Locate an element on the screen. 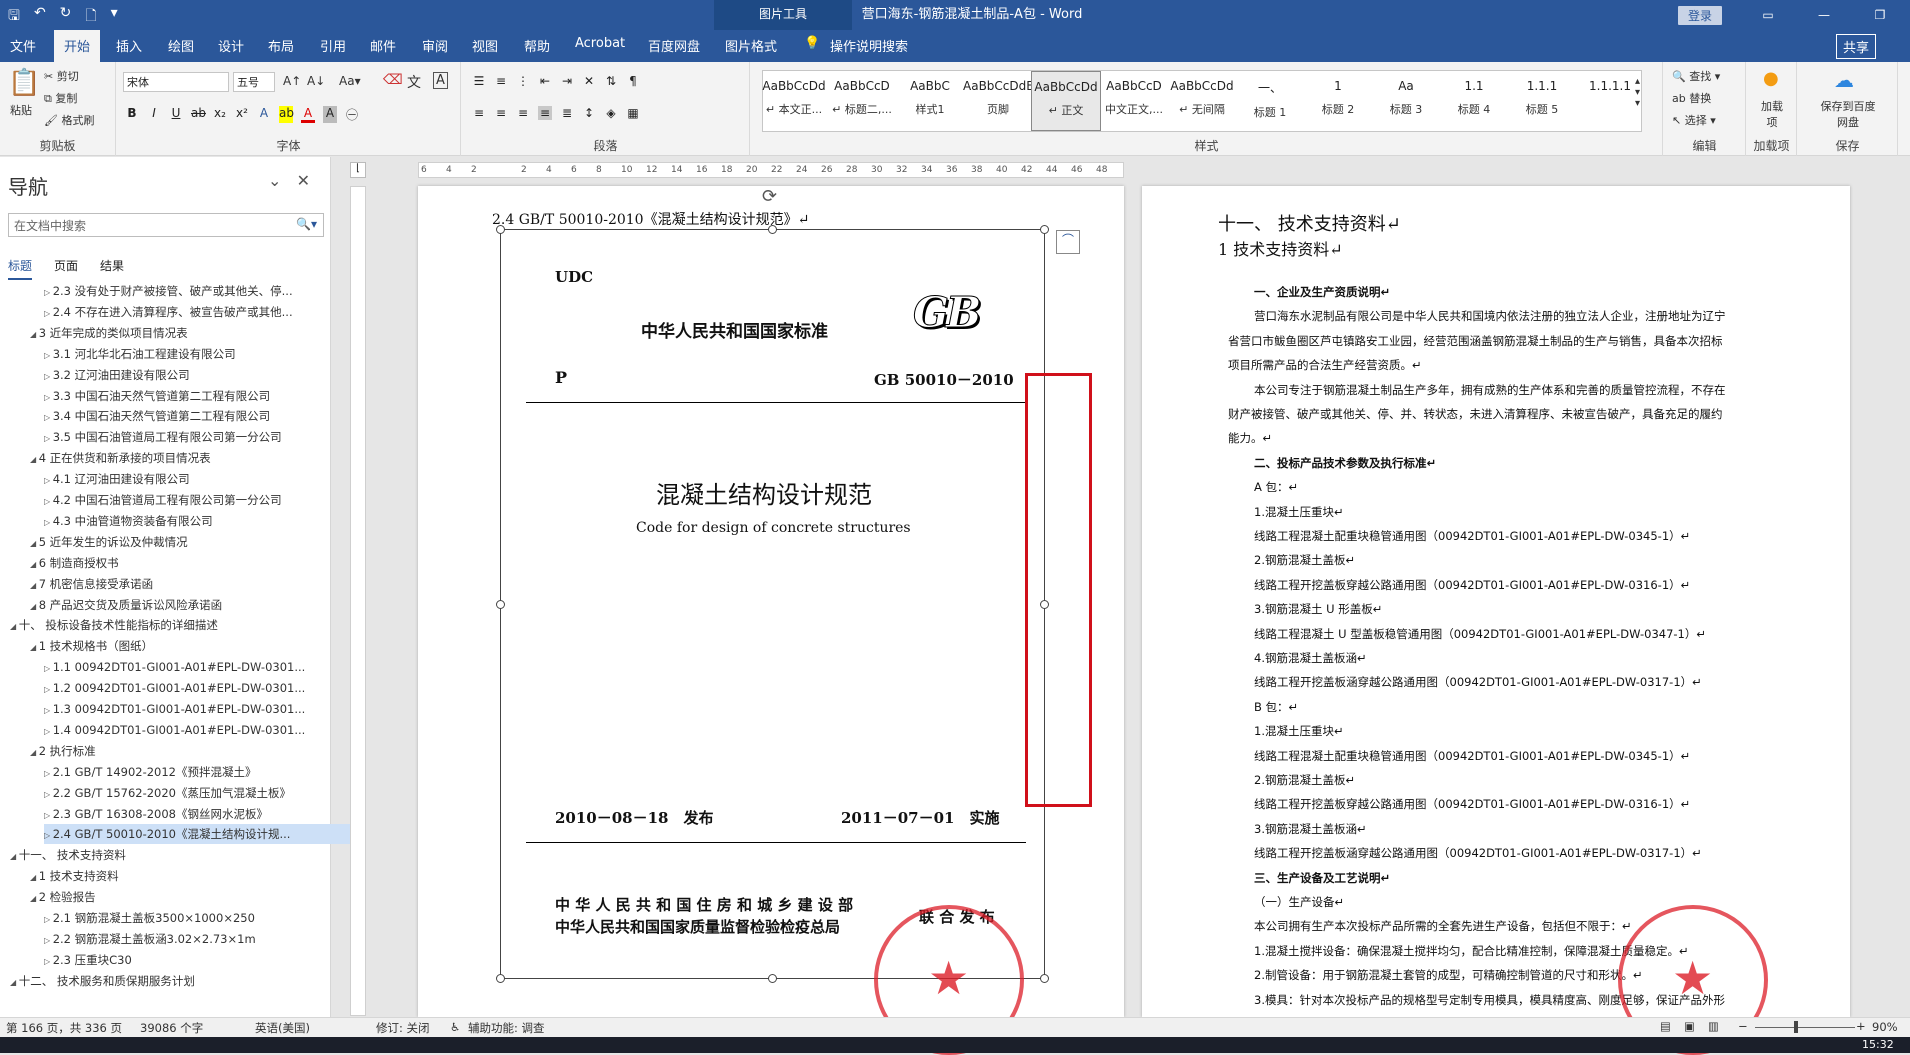 The image size is (1910, 1055). accessibility-status: 辅助功能: 调查 is located at coordinates (506, 1028).